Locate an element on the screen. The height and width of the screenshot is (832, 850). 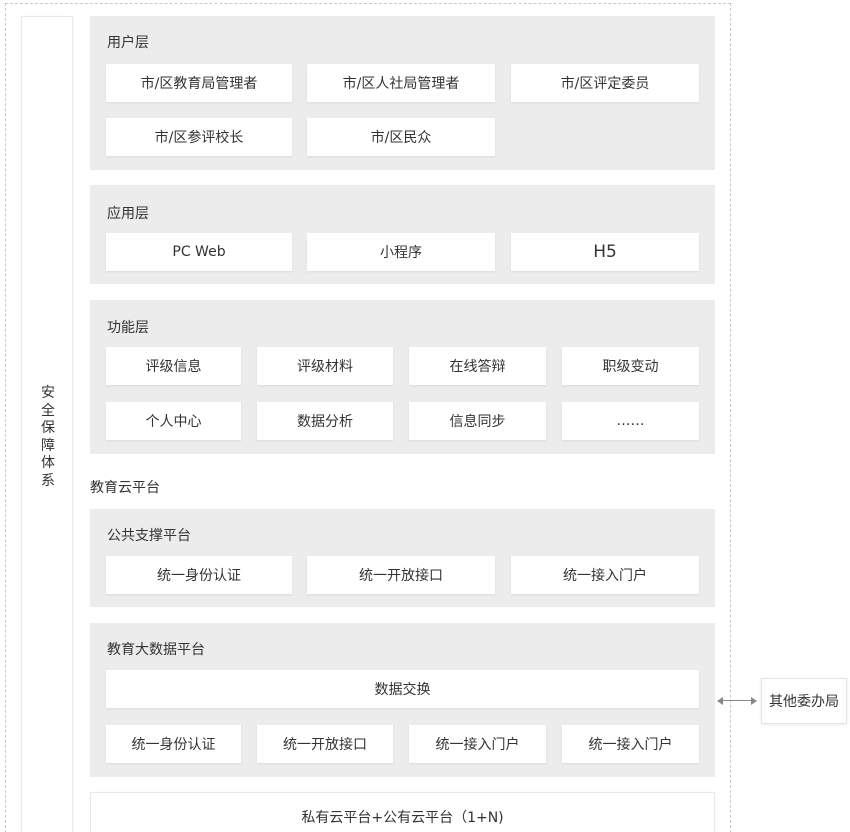
other-agencies-box: 其他委办局 is located at coordinates (804, 701).